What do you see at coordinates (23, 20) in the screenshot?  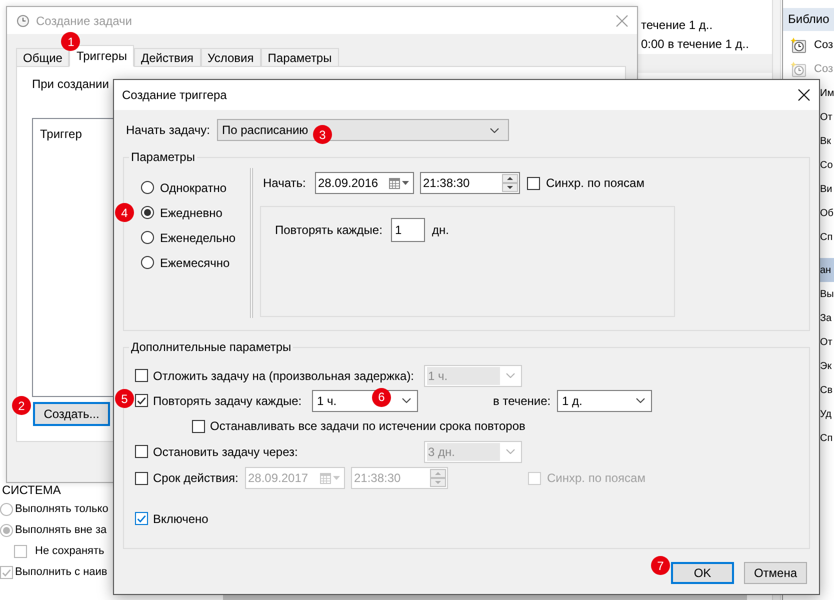 I see `clock-icon` at bounding box center [23, 20].